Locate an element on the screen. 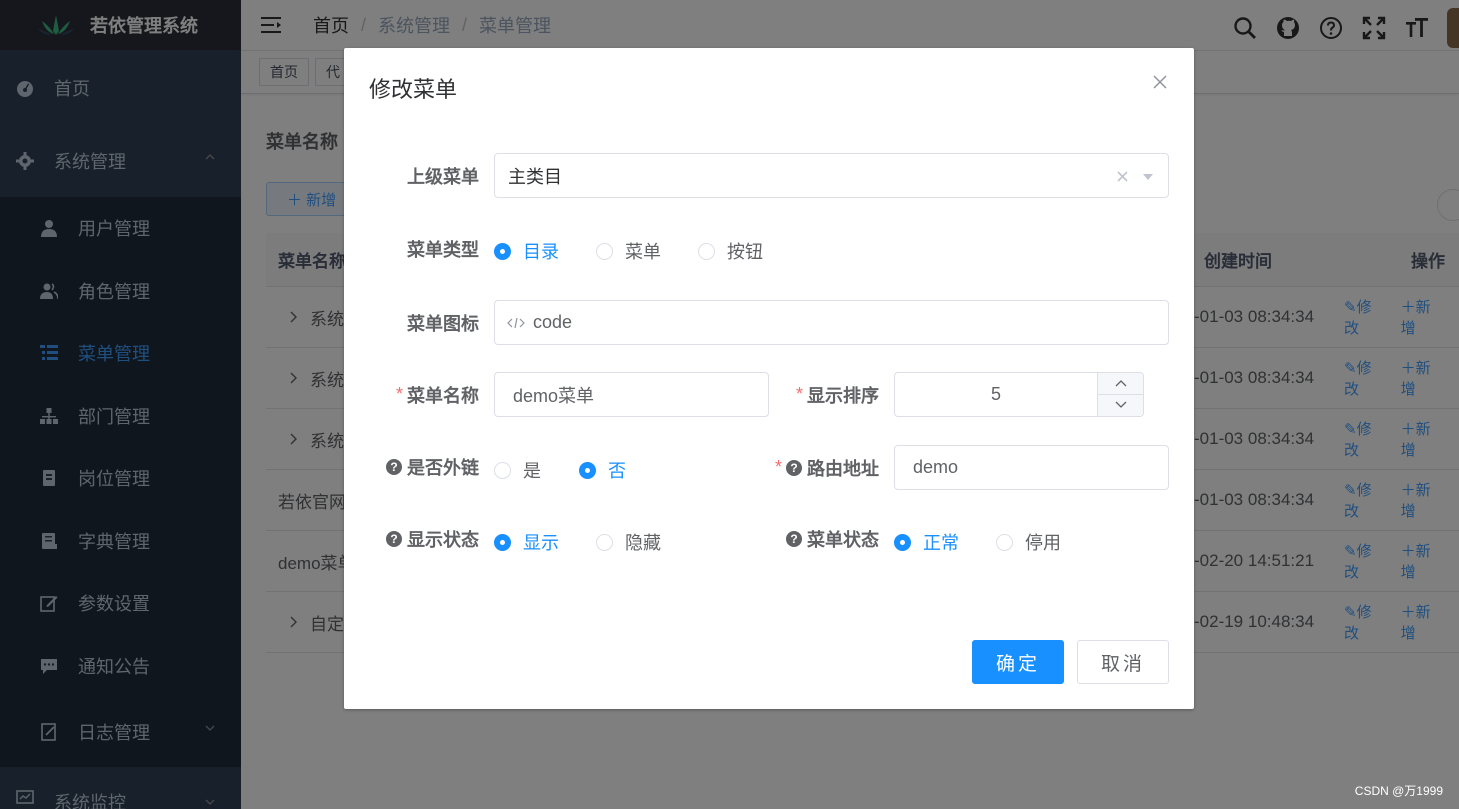  parent-menu-value: 主类目 is located at coordinates (535, 176).